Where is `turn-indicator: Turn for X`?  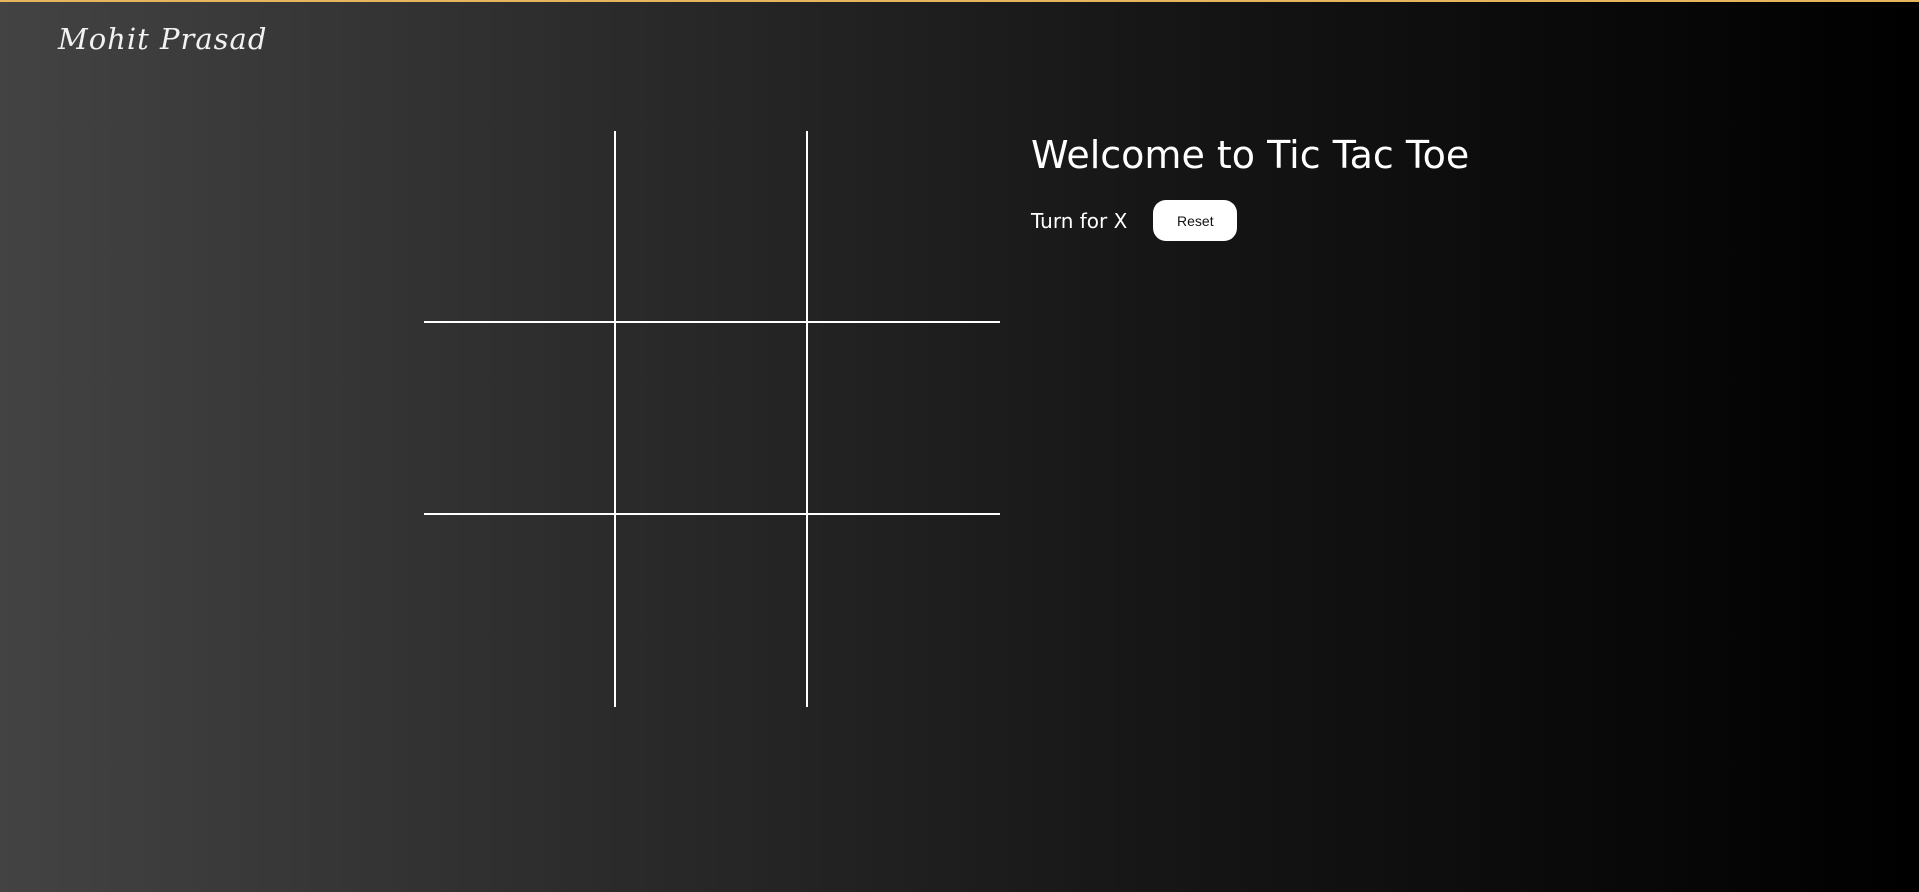
turn-indicator: Turn for X is located at coordinates (1079, 220).